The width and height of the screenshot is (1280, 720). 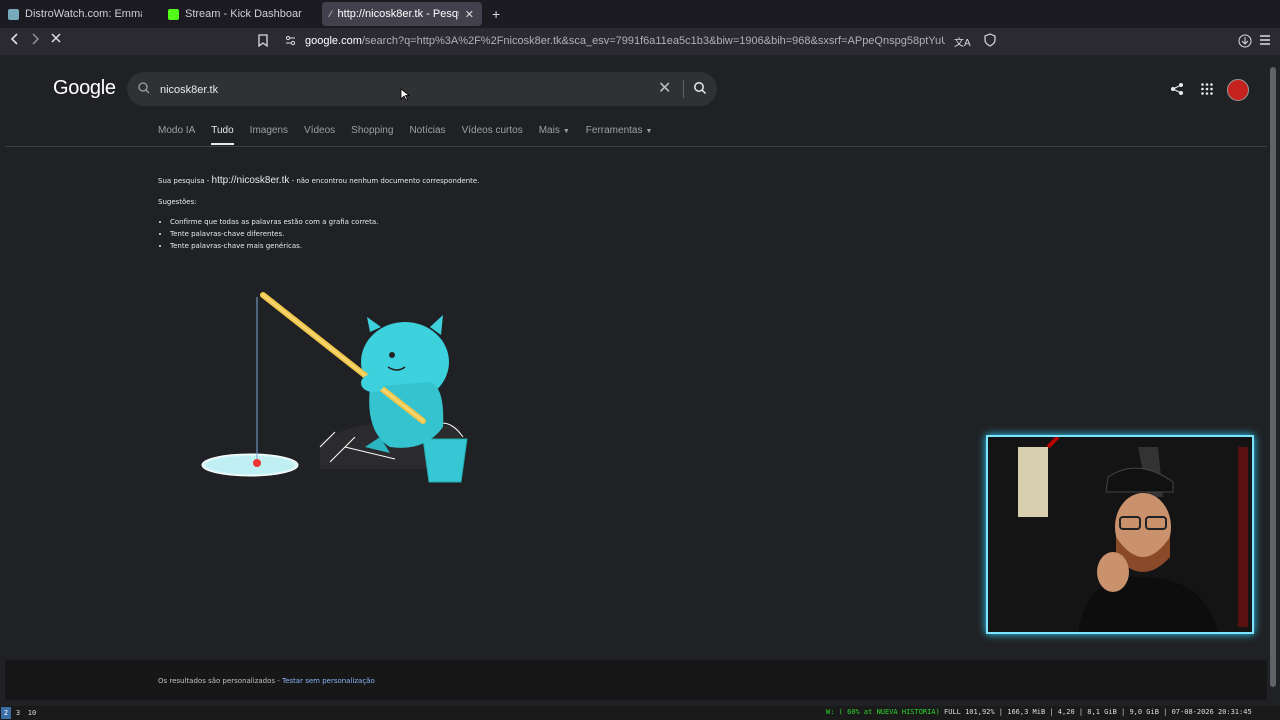 I want to click on search-box: ✕, so click(x=422, y=89).